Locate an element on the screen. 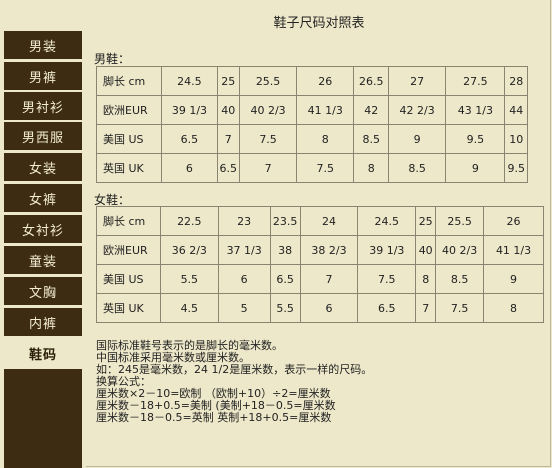 This screenshot has width=552, height=468. table-cell: 27.5 is located at coordinates (475, 81).